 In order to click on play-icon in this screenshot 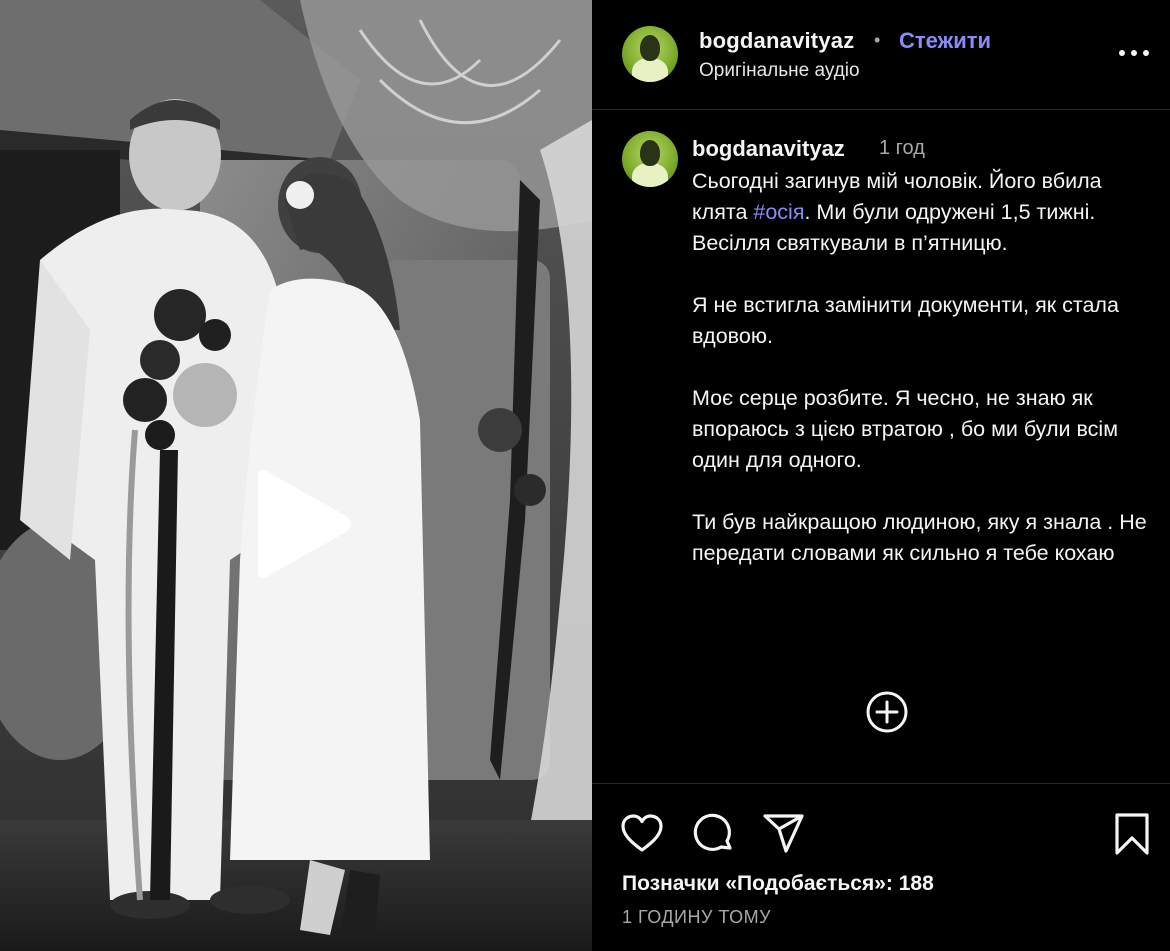, I will do `click(301, 524)`.